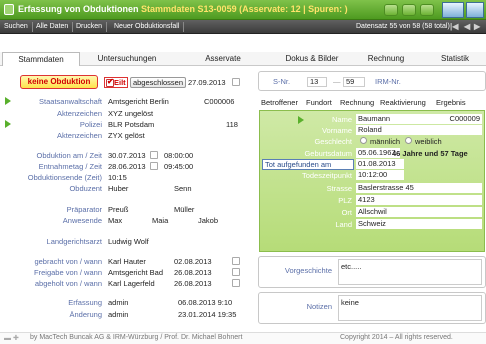 This screenshot has width=486, height=344. What do you see at coordinates (118, 302) in the screenshot?
I see `erfassung-who: admin` at bounding box center [118, 302].